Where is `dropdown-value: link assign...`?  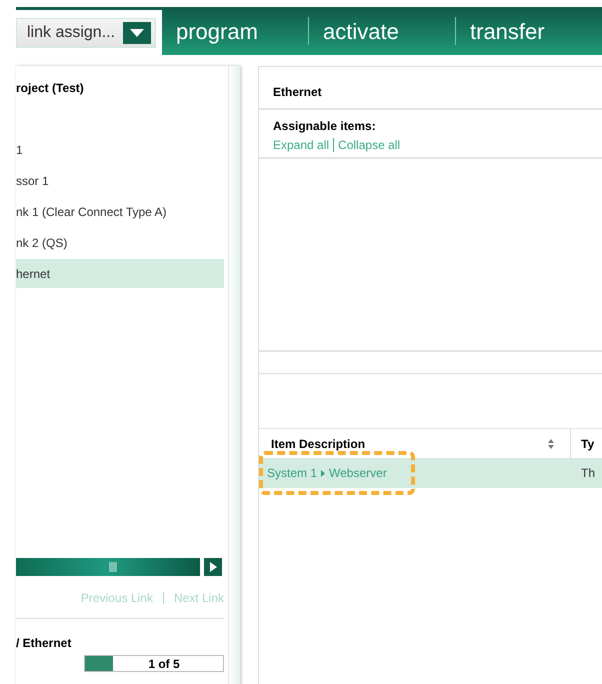 dropdown-value: link assign... is located at coordinates (71, 32).